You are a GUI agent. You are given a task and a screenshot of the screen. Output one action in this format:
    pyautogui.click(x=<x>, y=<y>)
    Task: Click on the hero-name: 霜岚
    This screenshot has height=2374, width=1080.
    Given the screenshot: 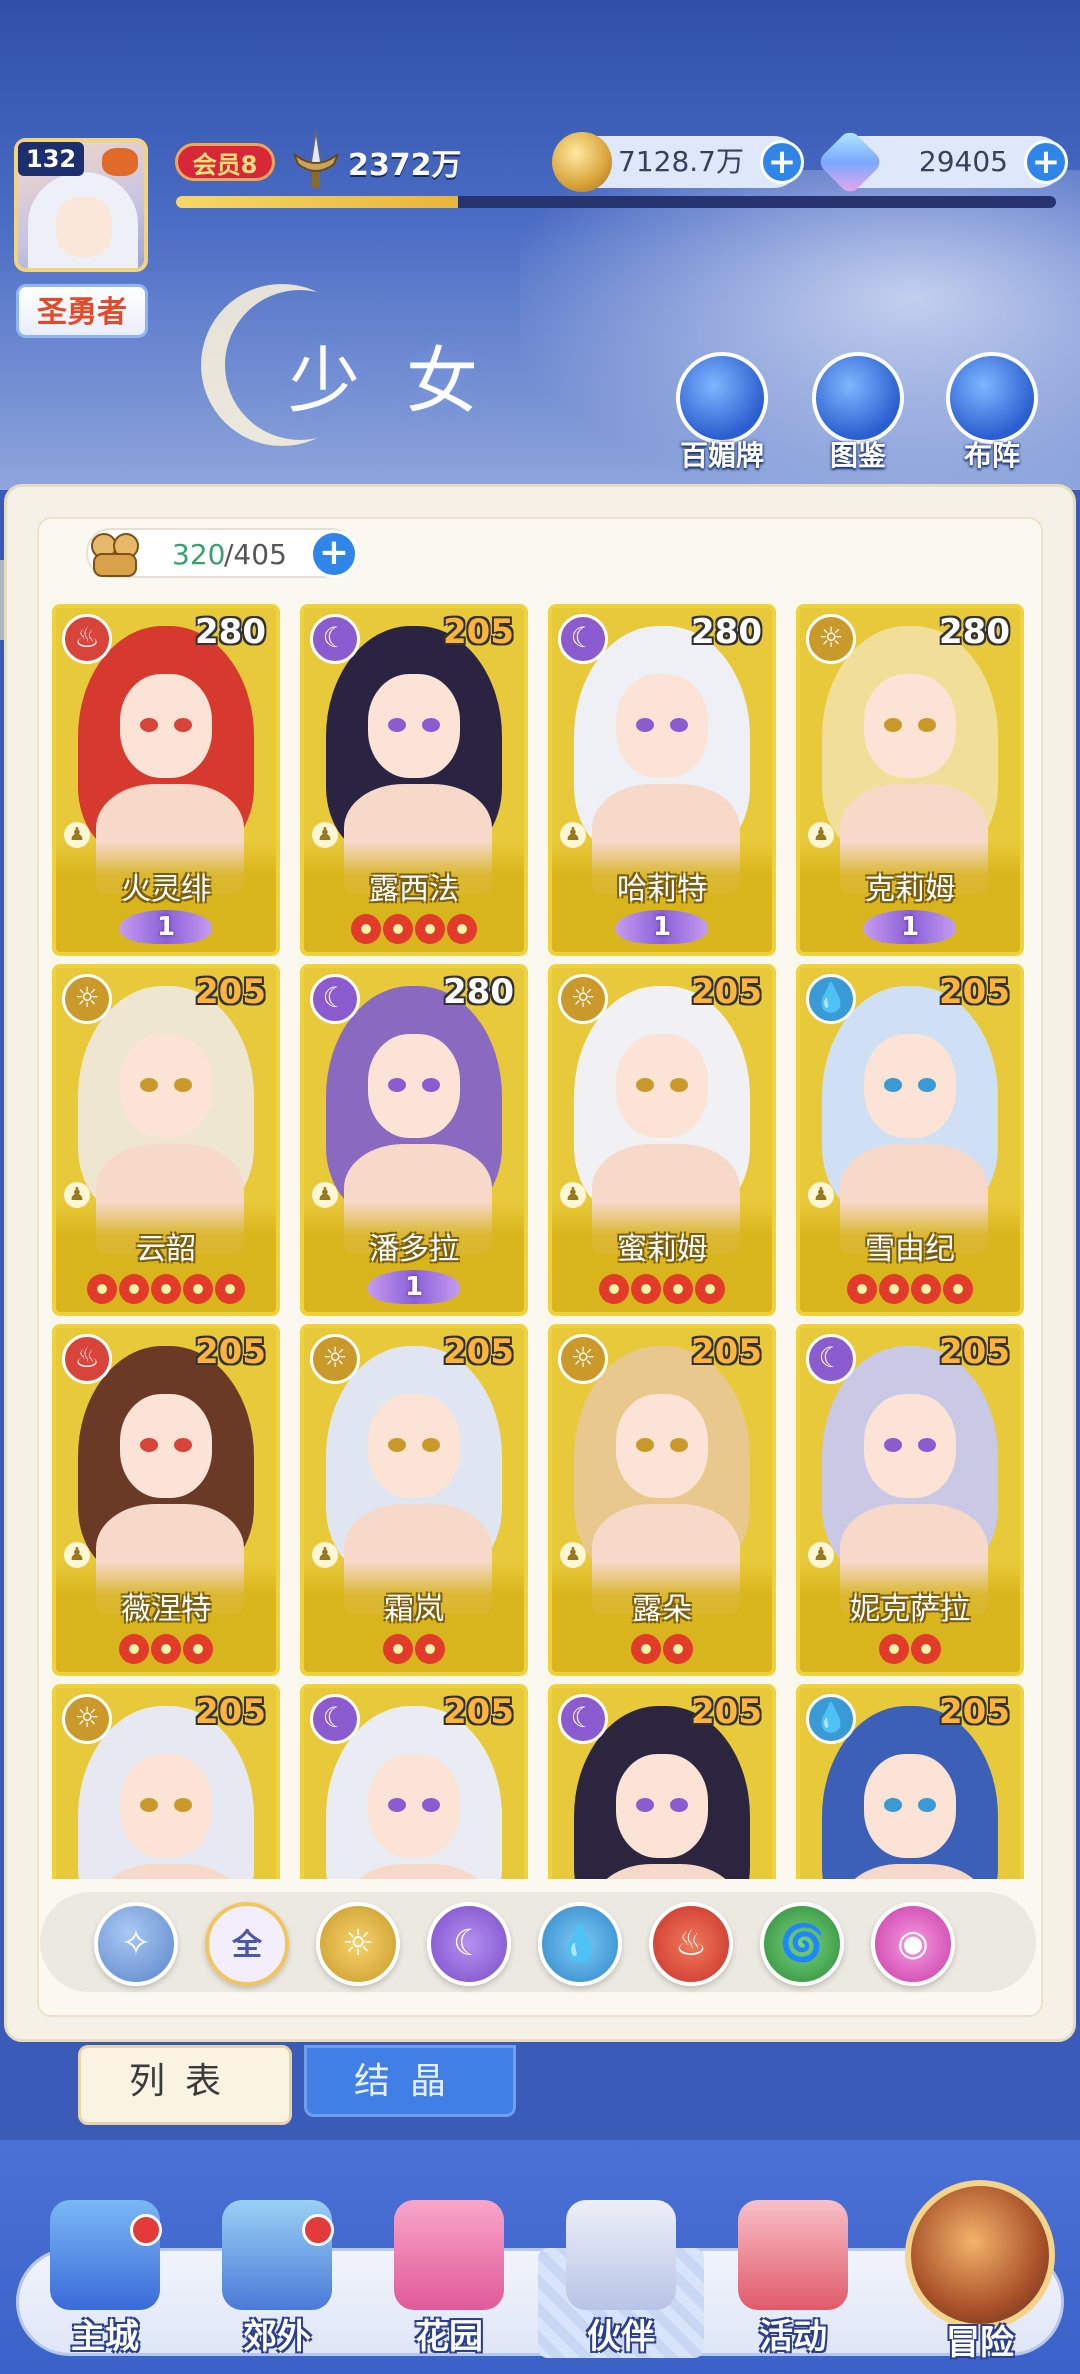 What is the action you would take?
    pyautogui.click(x=414, y=1609)
    